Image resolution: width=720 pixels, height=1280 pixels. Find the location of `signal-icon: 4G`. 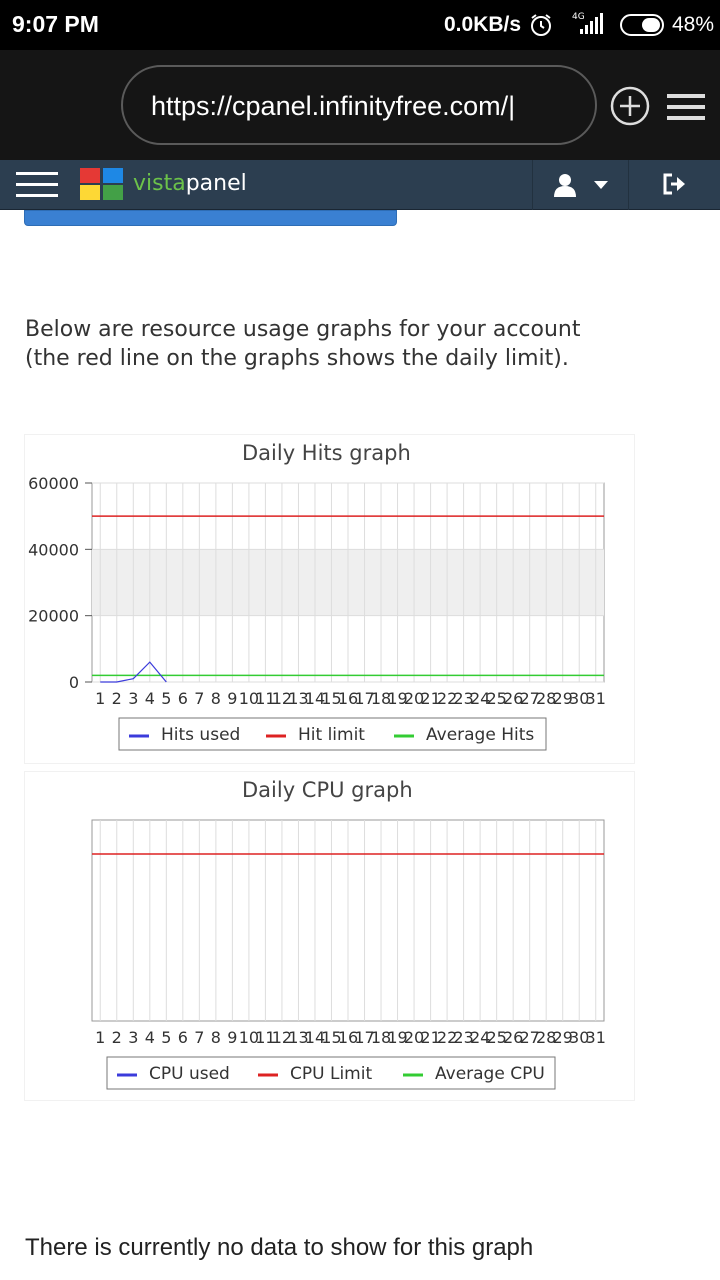

signal-icon: 4G is located at coordinates (587, 23).